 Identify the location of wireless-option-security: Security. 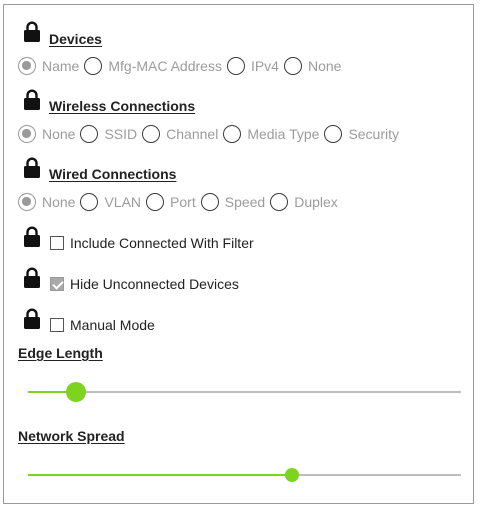
(361, 134).